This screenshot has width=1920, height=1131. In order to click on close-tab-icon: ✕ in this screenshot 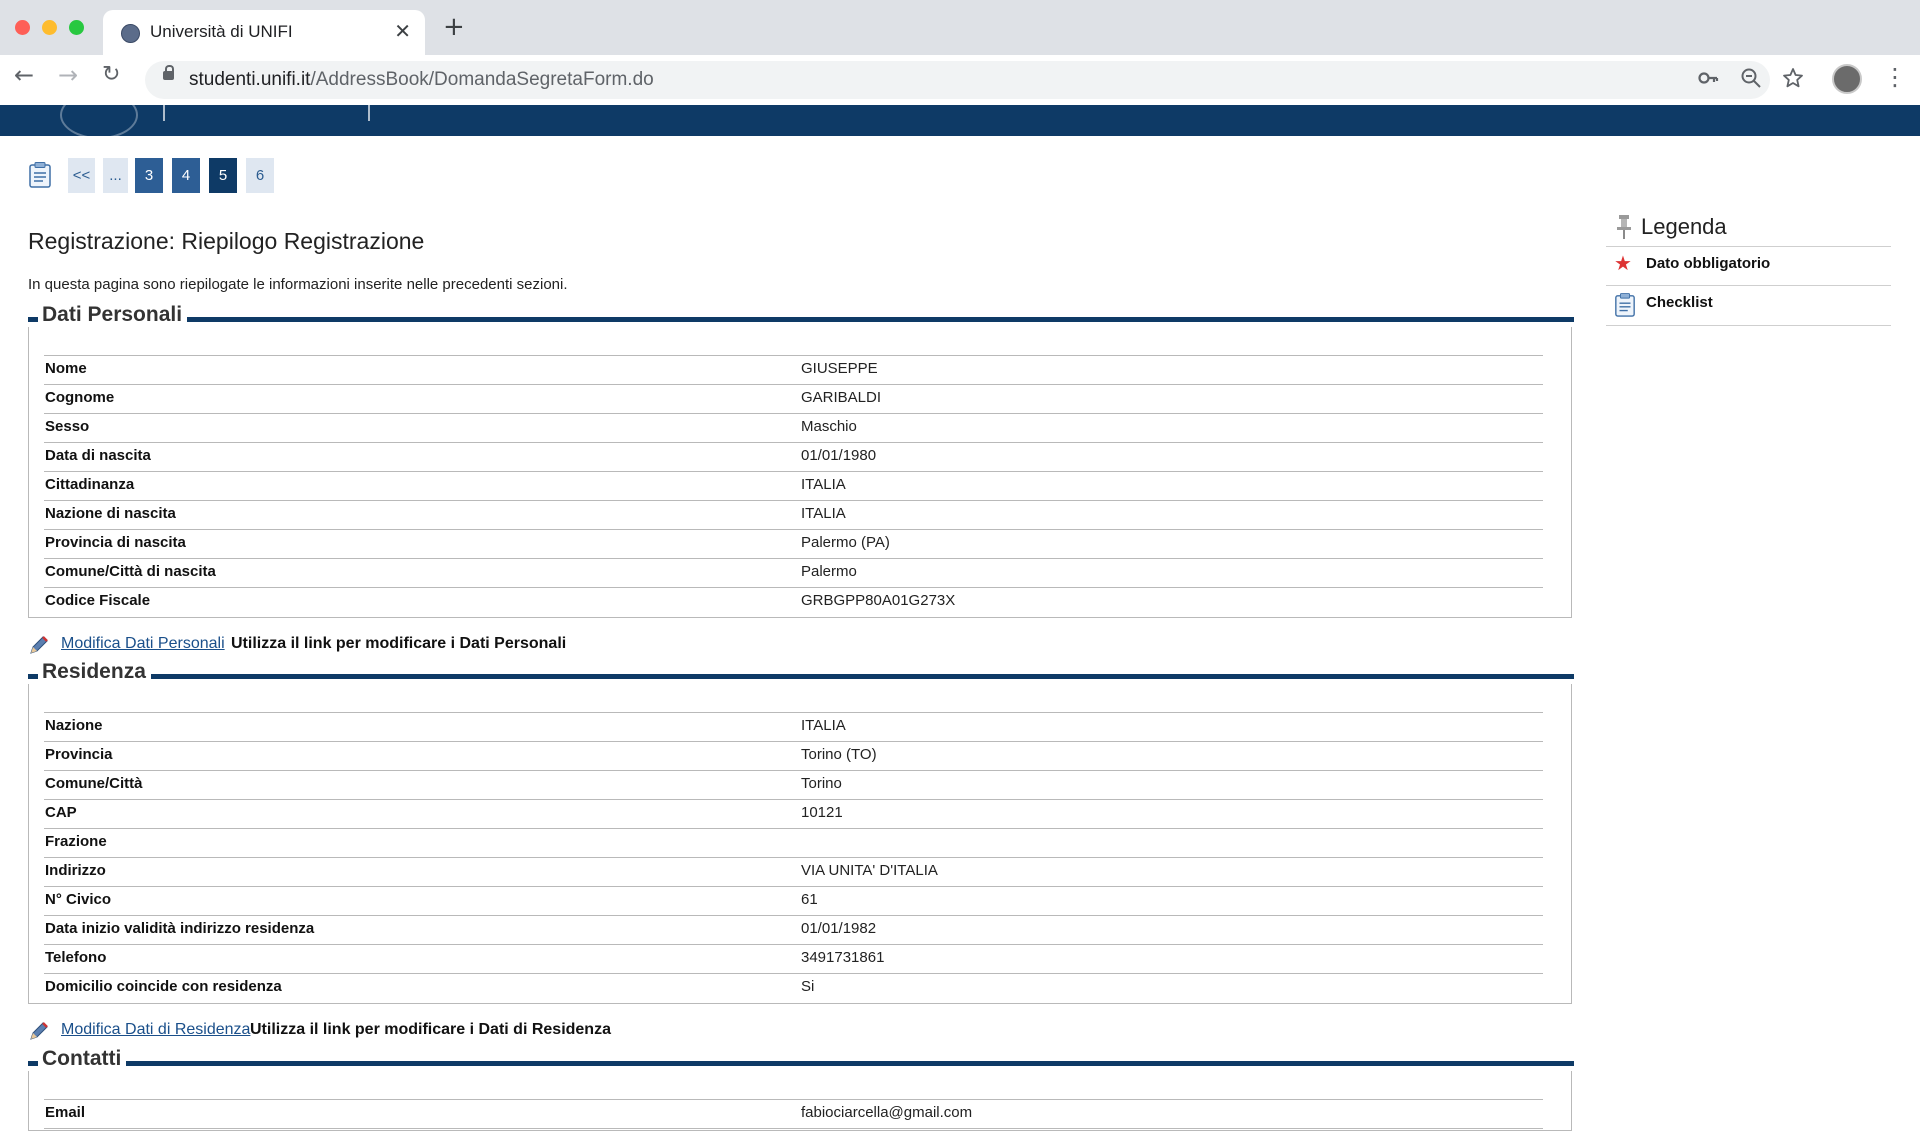, I will do `click(402, 31)`.